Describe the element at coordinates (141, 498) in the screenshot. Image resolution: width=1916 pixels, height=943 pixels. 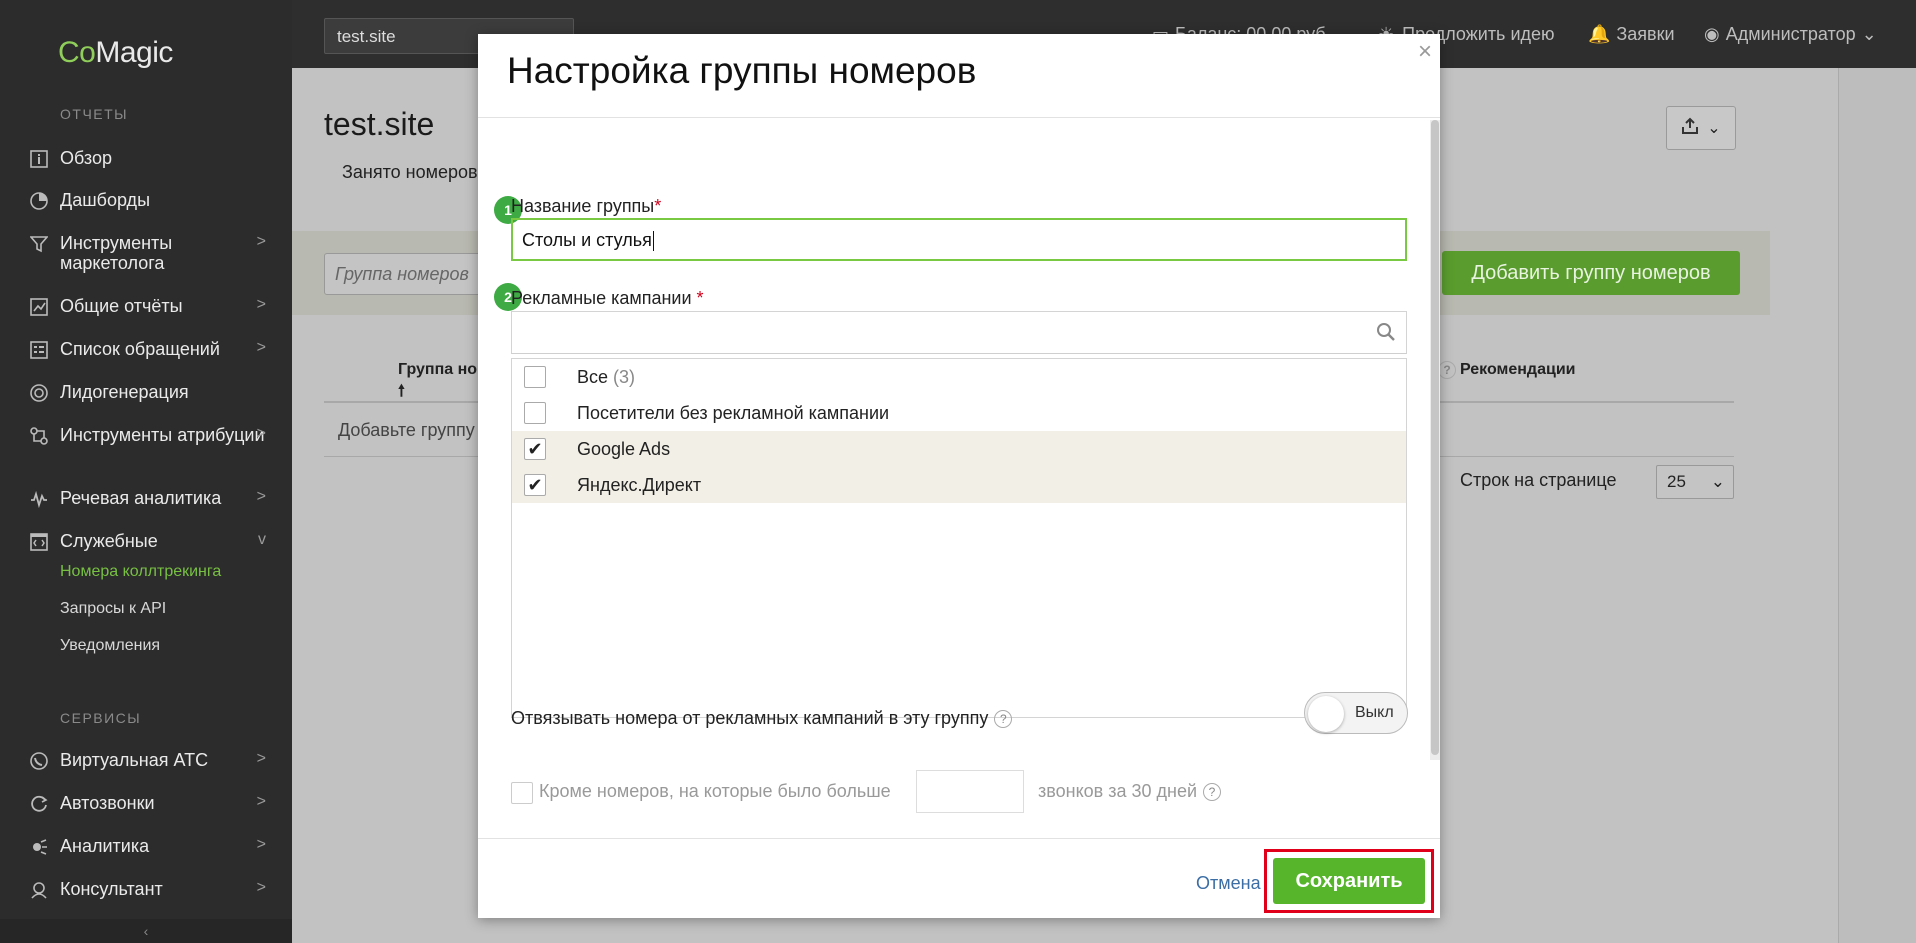
I see `sidebar-item-label: Речевая аналитика` at that location.